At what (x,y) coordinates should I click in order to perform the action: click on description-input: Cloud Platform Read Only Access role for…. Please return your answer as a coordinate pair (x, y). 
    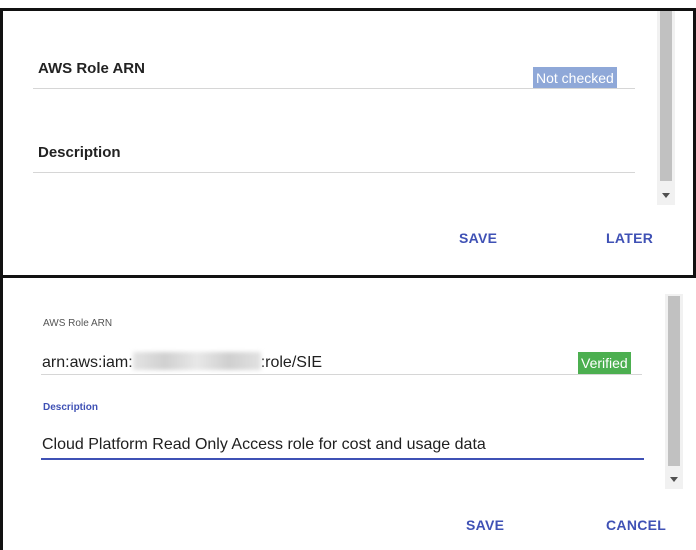
    Looking at the image, I should click on (264, 445).